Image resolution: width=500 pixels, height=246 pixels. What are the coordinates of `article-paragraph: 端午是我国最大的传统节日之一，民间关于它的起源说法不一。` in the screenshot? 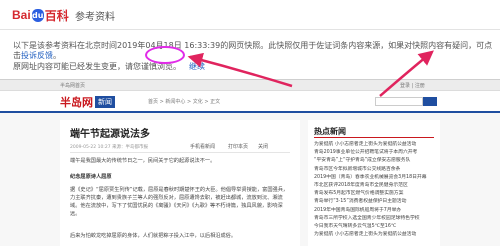 It's located at (143, 161).